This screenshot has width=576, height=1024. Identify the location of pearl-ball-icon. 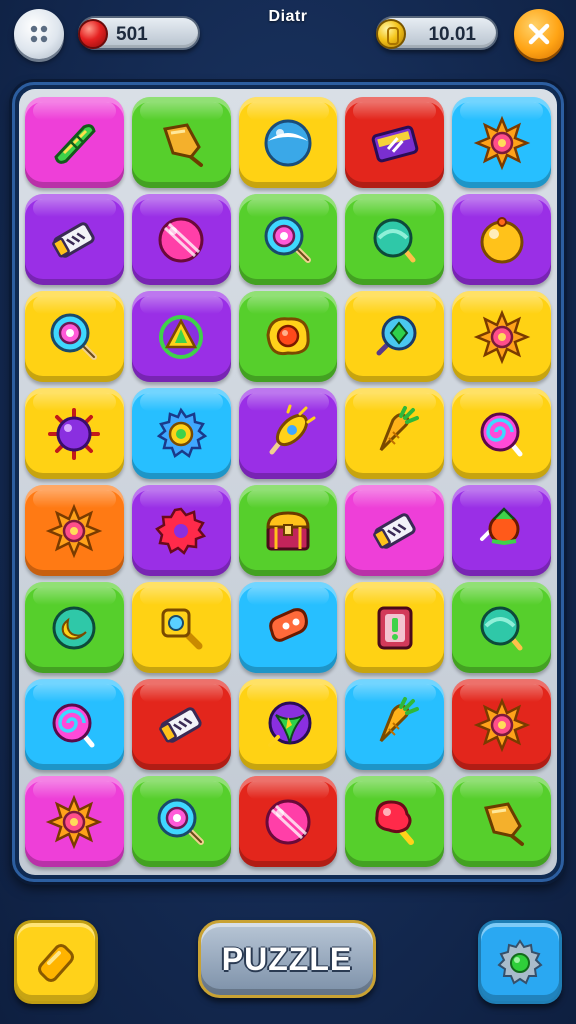
(288, 143).